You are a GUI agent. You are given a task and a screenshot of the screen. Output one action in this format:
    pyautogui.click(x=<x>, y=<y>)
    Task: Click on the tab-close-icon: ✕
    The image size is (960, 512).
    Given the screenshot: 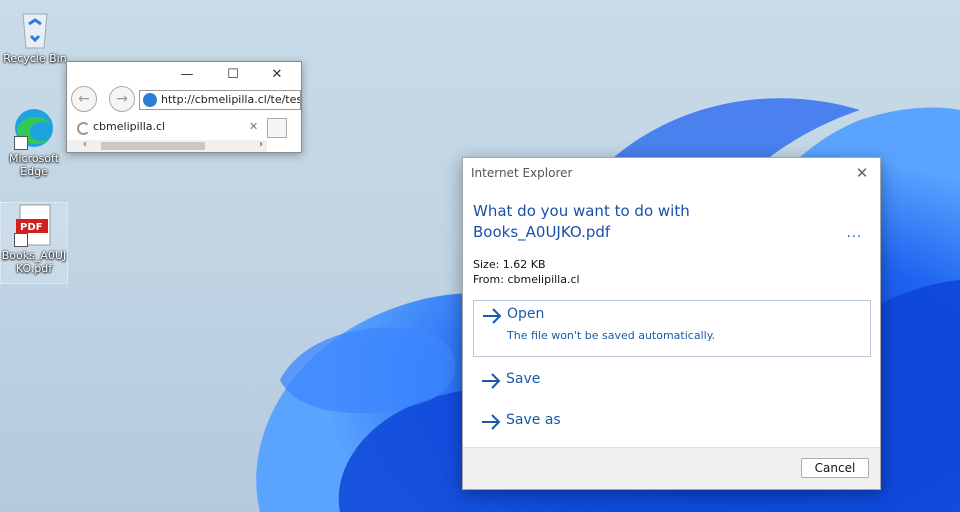 What is the action you would take?
    pyautogui.click(x=253, y=126)
    